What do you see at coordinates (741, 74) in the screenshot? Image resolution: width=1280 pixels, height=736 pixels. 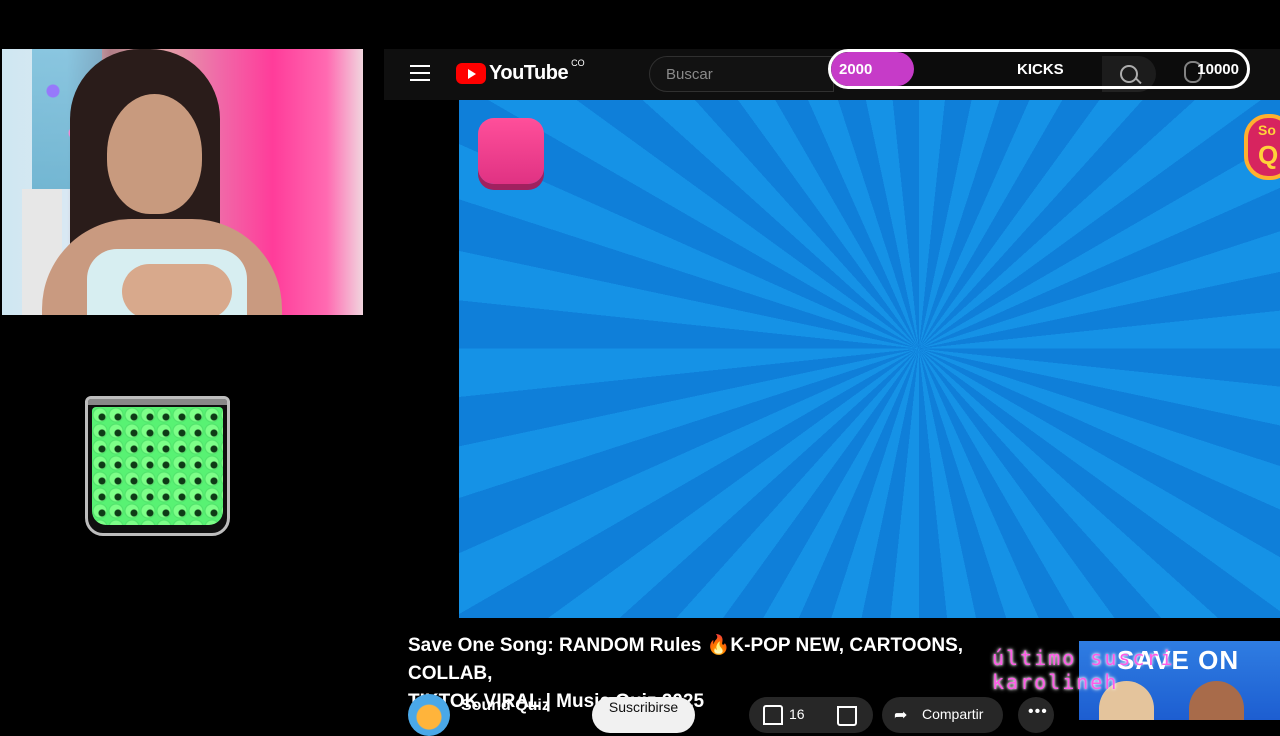 I see `search-input: Buscar` at bounding box center [741, 74].